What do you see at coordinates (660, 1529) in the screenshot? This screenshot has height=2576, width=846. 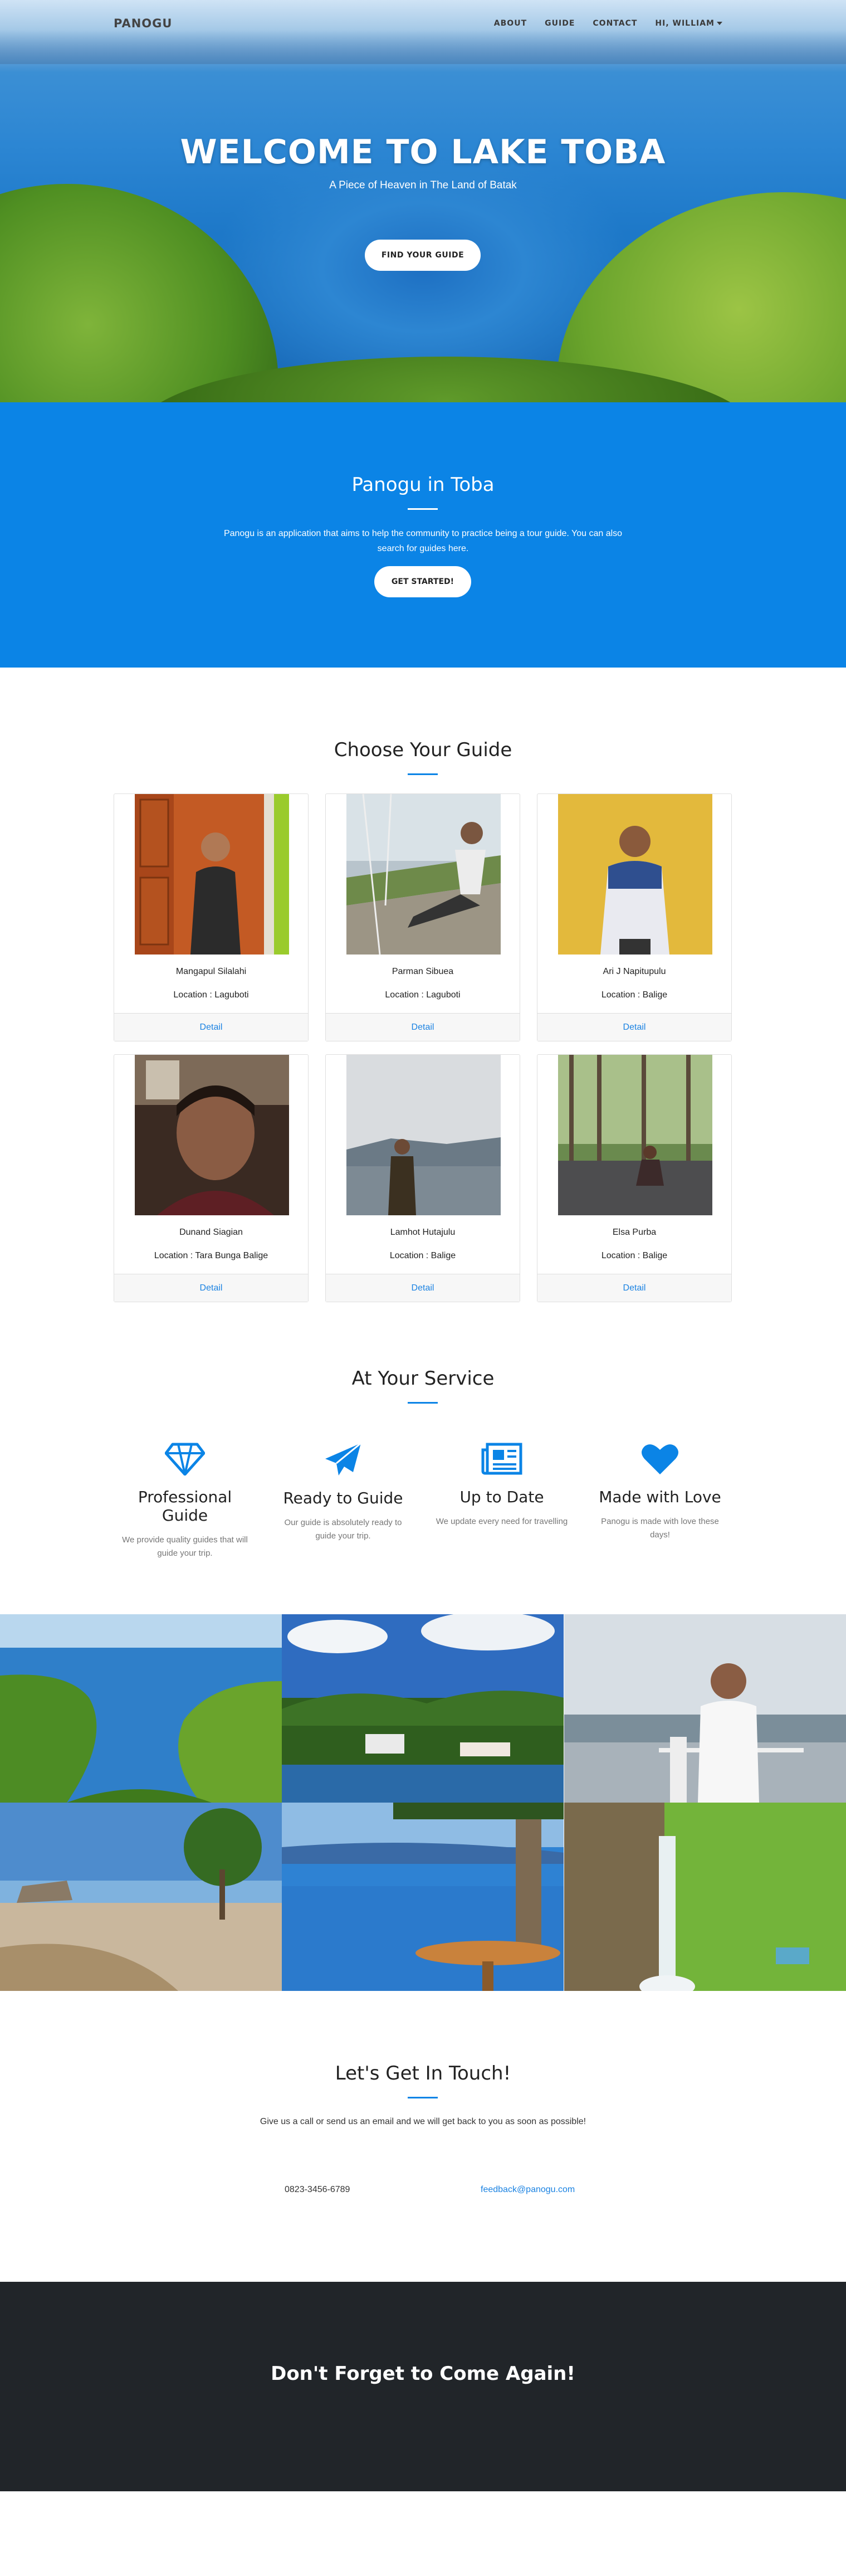 I see `feature-text: Panogu is made with love these days!` at bounding box center [660, 1529].